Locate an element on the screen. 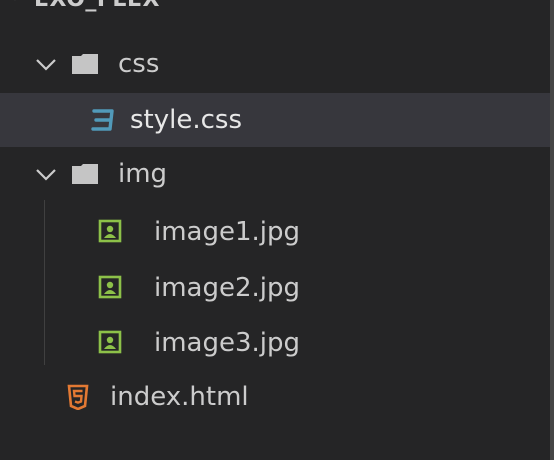 Image resolution: width=554 pixels, height=460 pixels. tree-item-image3: image3.jpg is located at coordinates (275, 343).